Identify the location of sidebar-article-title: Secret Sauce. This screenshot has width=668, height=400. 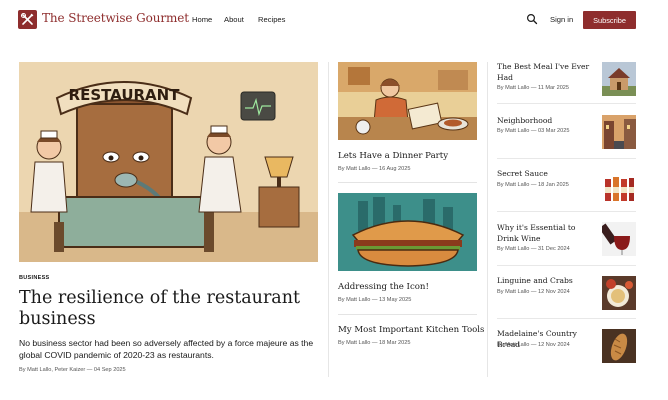
(544, 174).